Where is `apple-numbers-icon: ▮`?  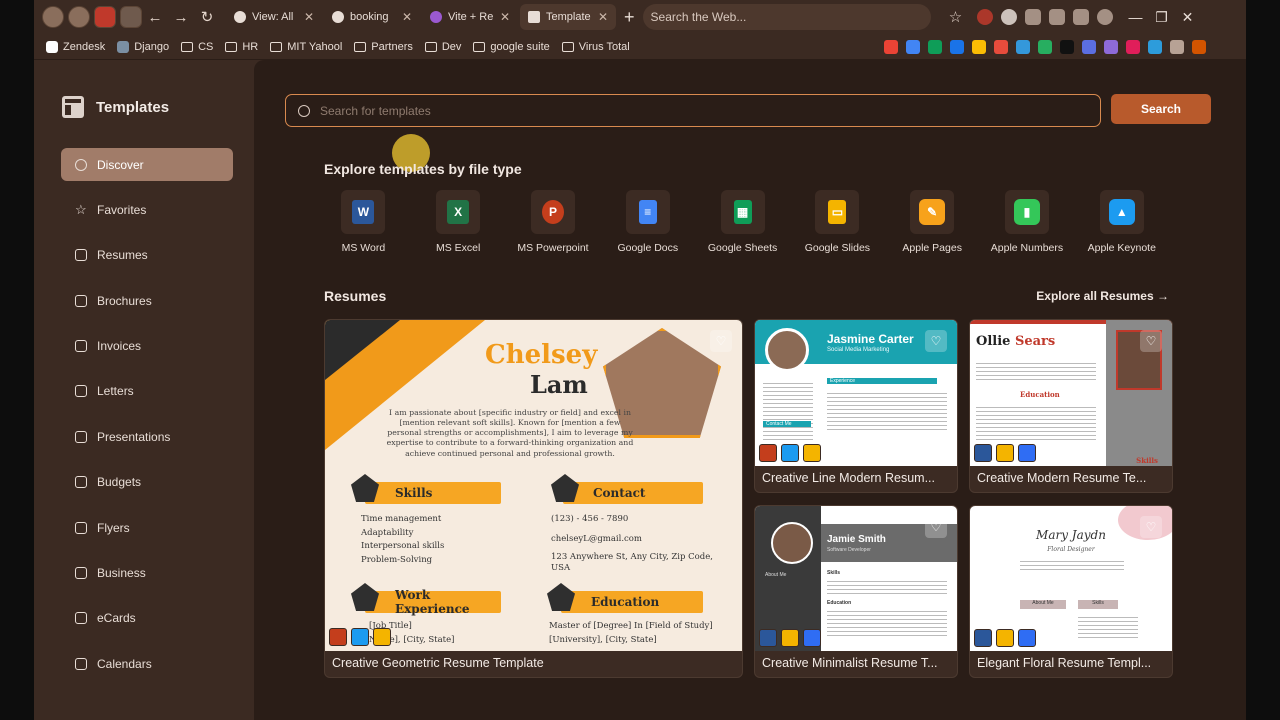
apple-numbers-icon: ▮ is located at coordinates (1026, 212).